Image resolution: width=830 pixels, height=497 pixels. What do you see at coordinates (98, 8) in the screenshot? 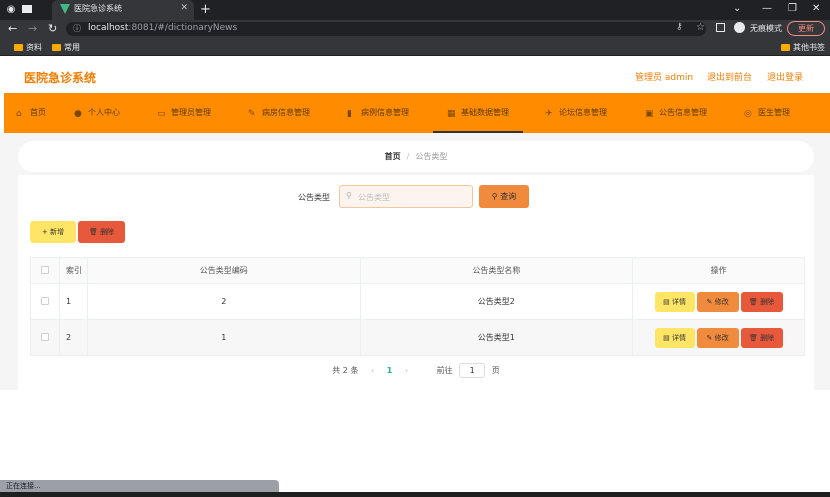
I see `tab-title: 医院急诊系统` at bounding box center [98, 8].